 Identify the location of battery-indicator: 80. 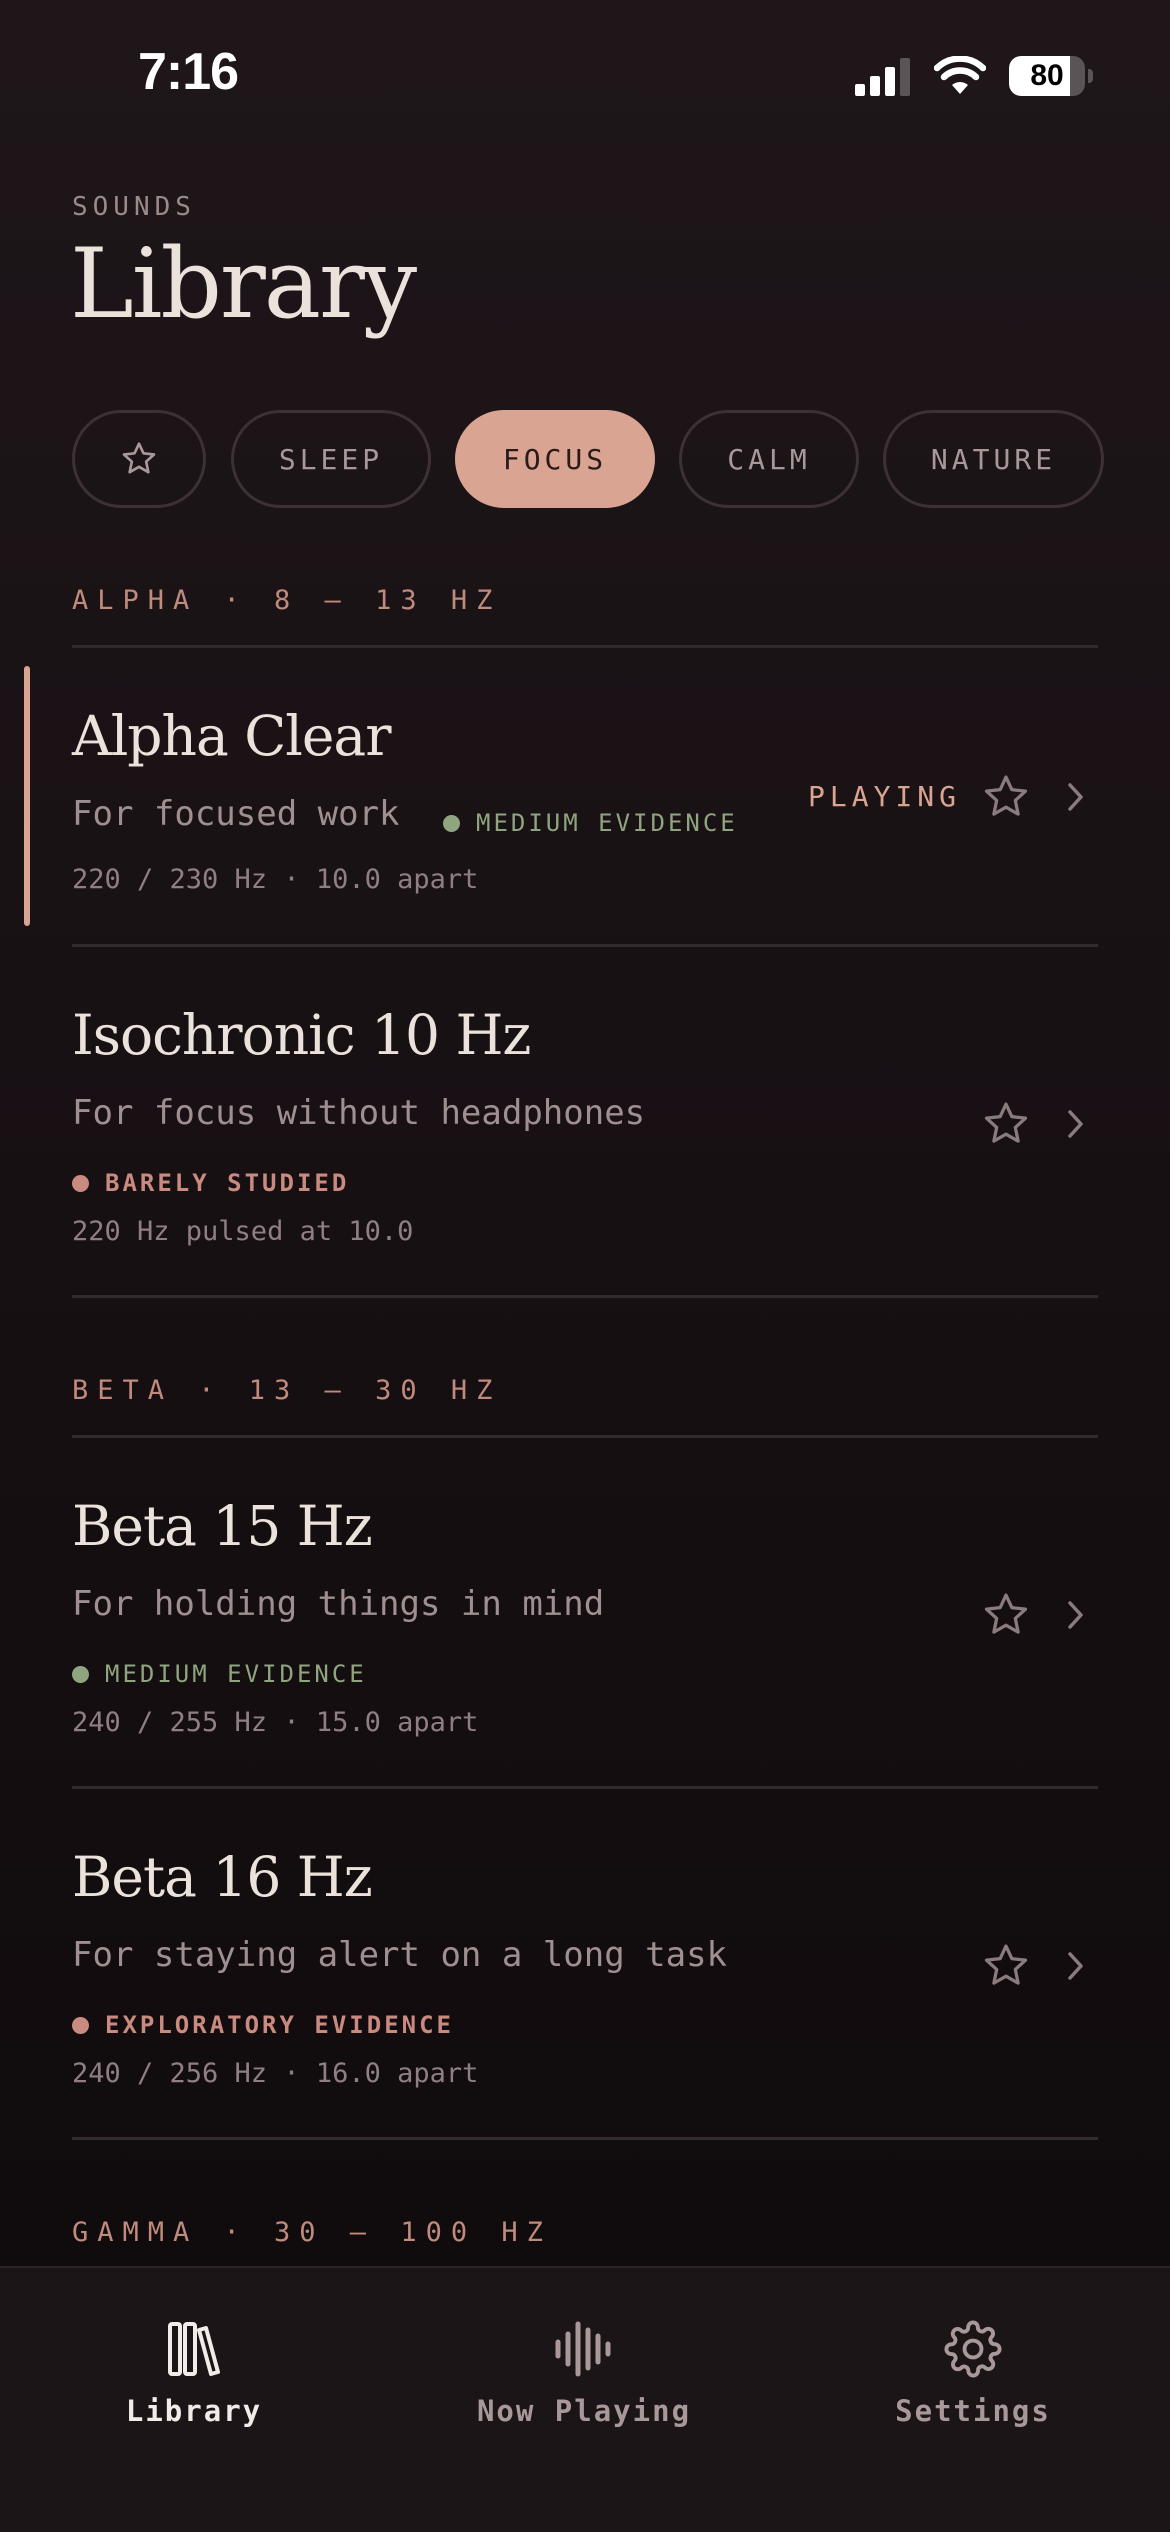
(1051, 76).